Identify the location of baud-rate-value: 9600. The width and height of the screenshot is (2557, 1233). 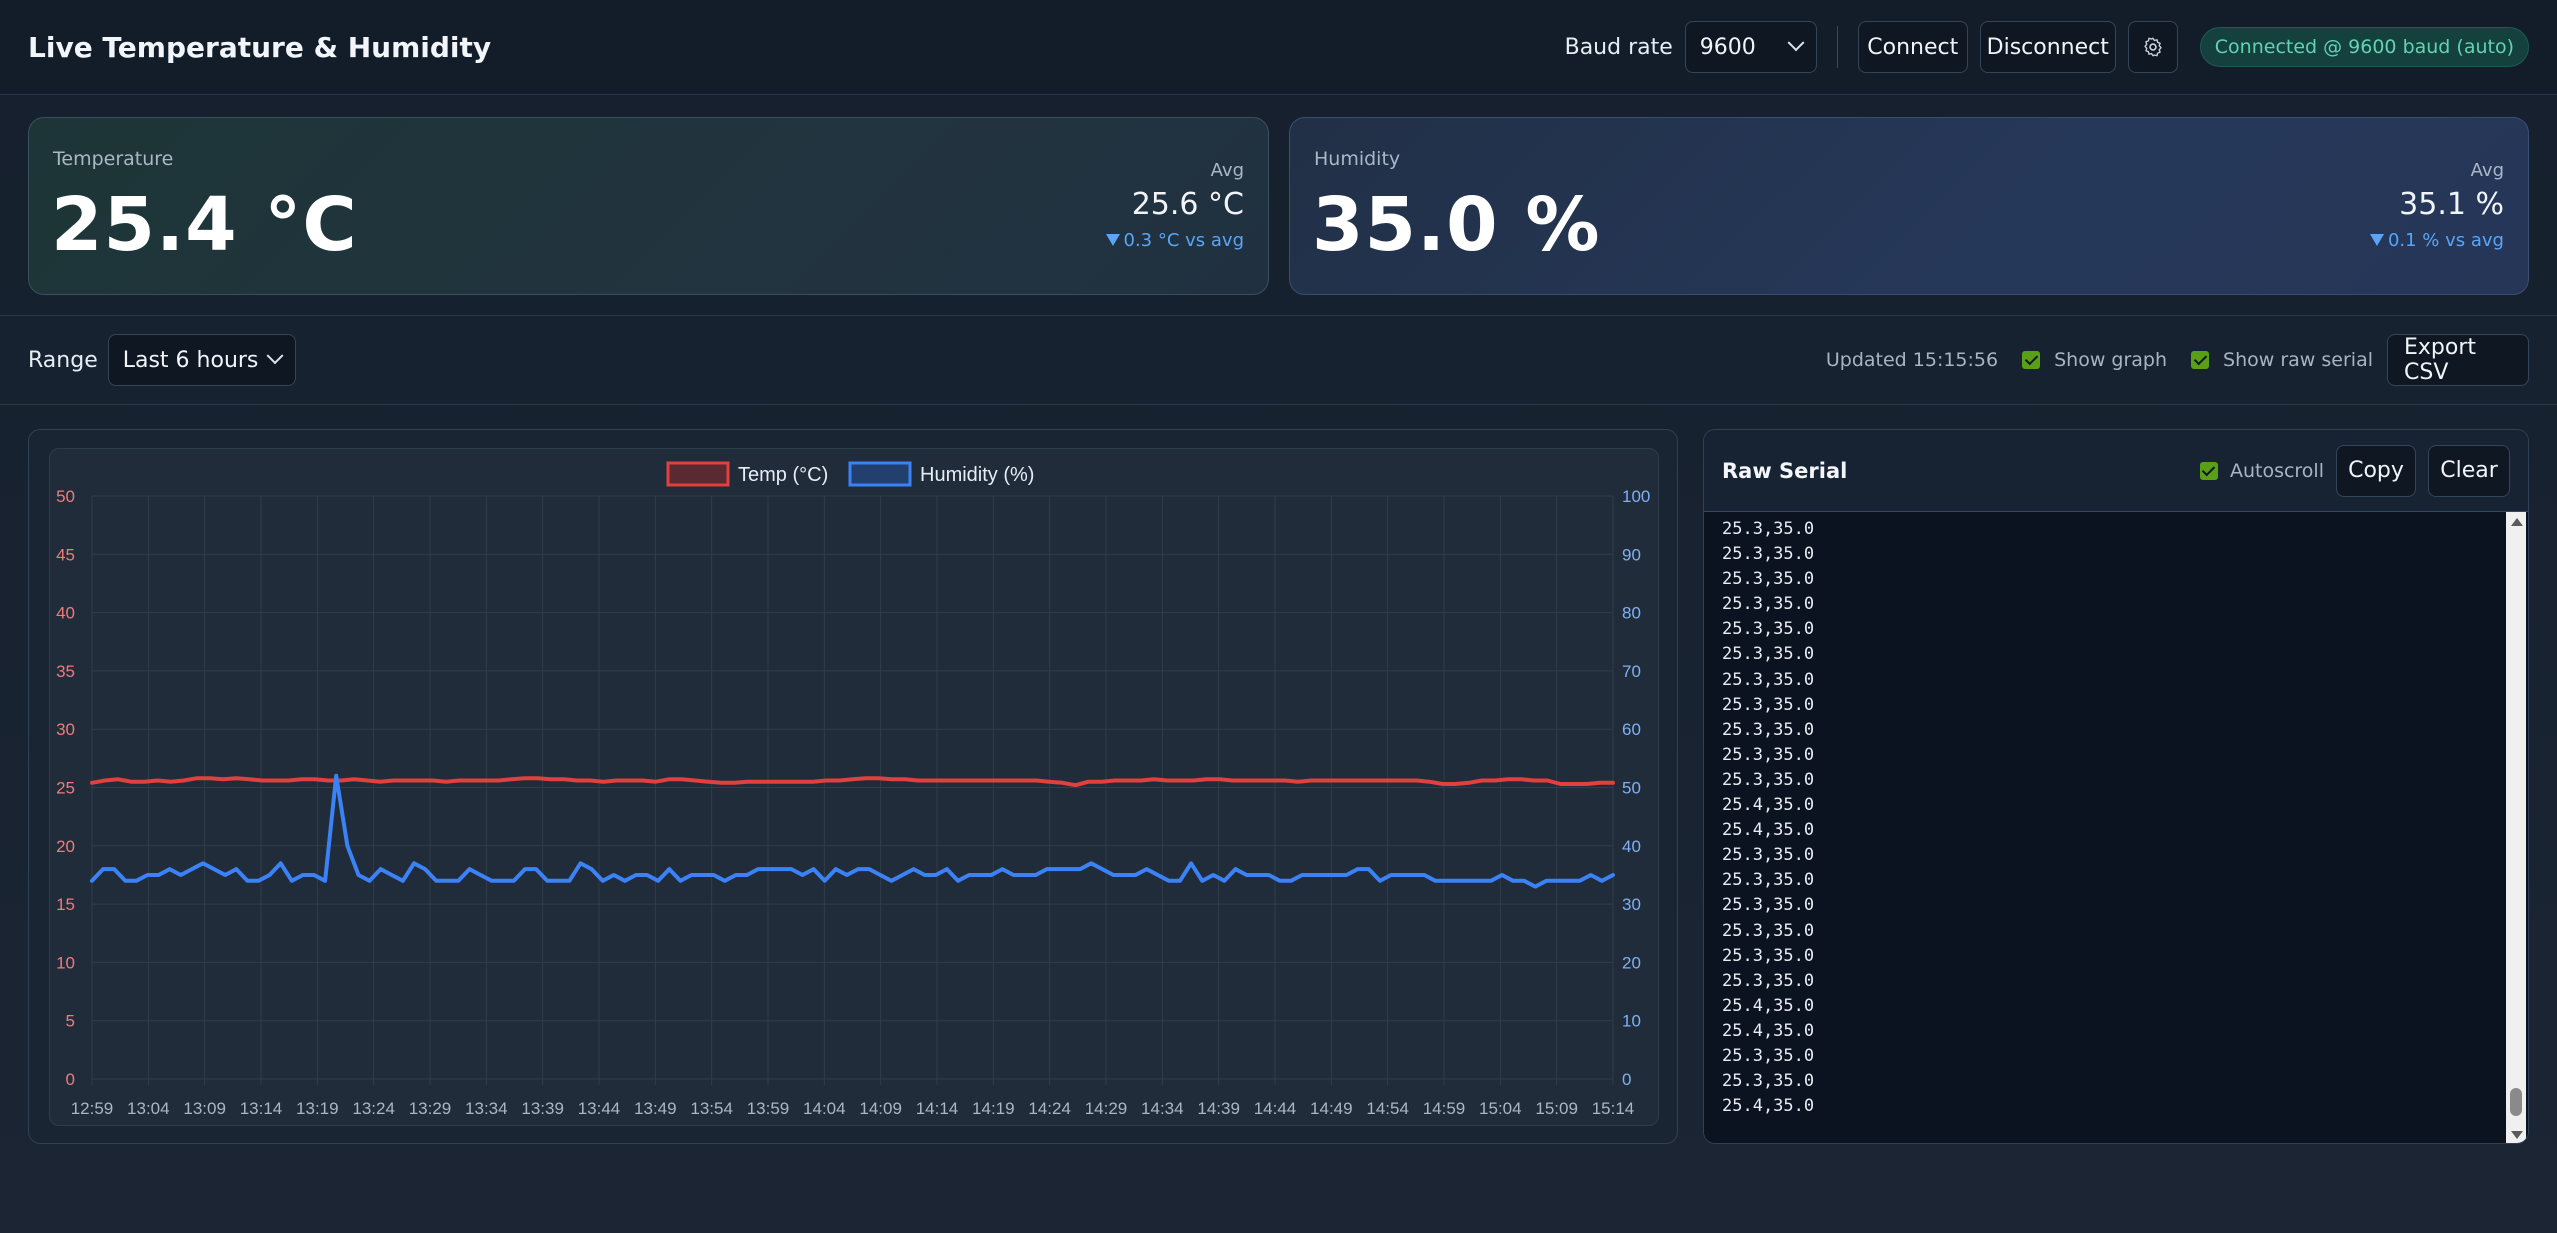
(1727, 47).